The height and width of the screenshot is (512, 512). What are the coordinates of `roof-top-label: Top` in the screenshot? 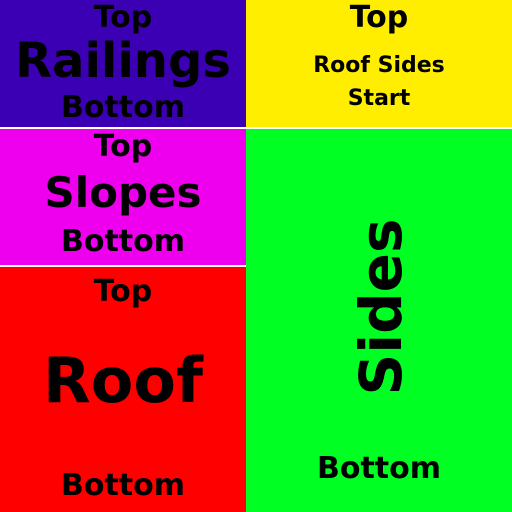 It's located at (123, 291).